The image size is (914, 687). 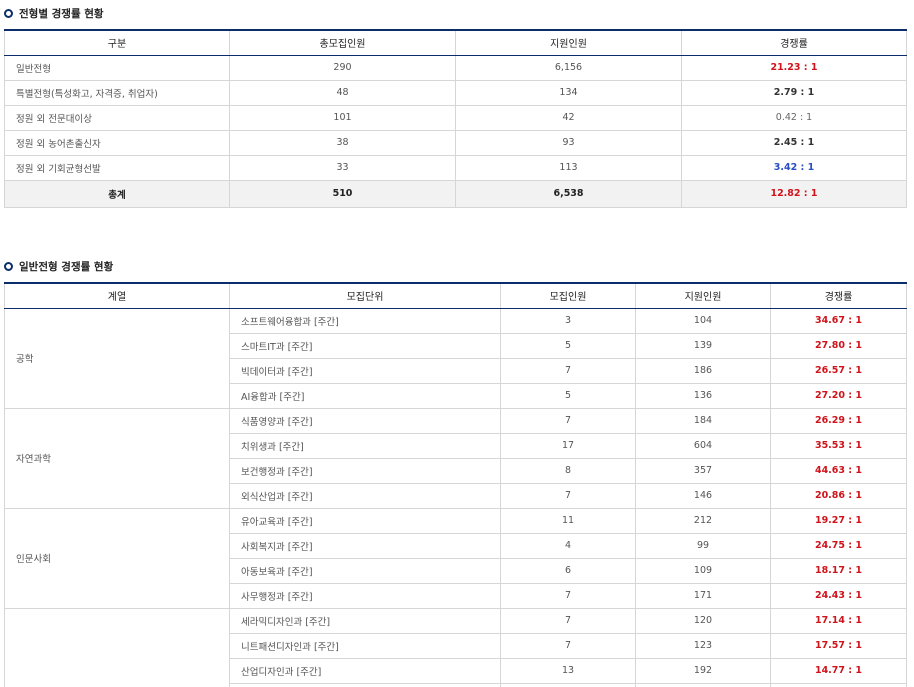 What do you see at coordinates (365, 620) in the screenshot?
I see `row-unit: 세라믹디자인과 [주간]` at bounding box center [365, 620].